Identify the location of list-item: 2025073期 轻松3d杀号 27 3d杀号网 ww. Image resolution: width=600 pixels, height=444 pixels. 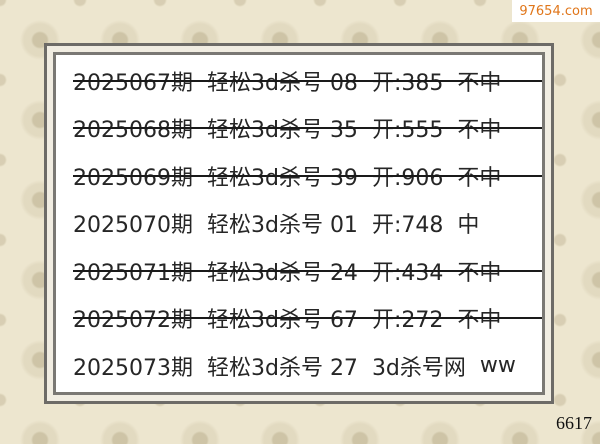
(299, 366).